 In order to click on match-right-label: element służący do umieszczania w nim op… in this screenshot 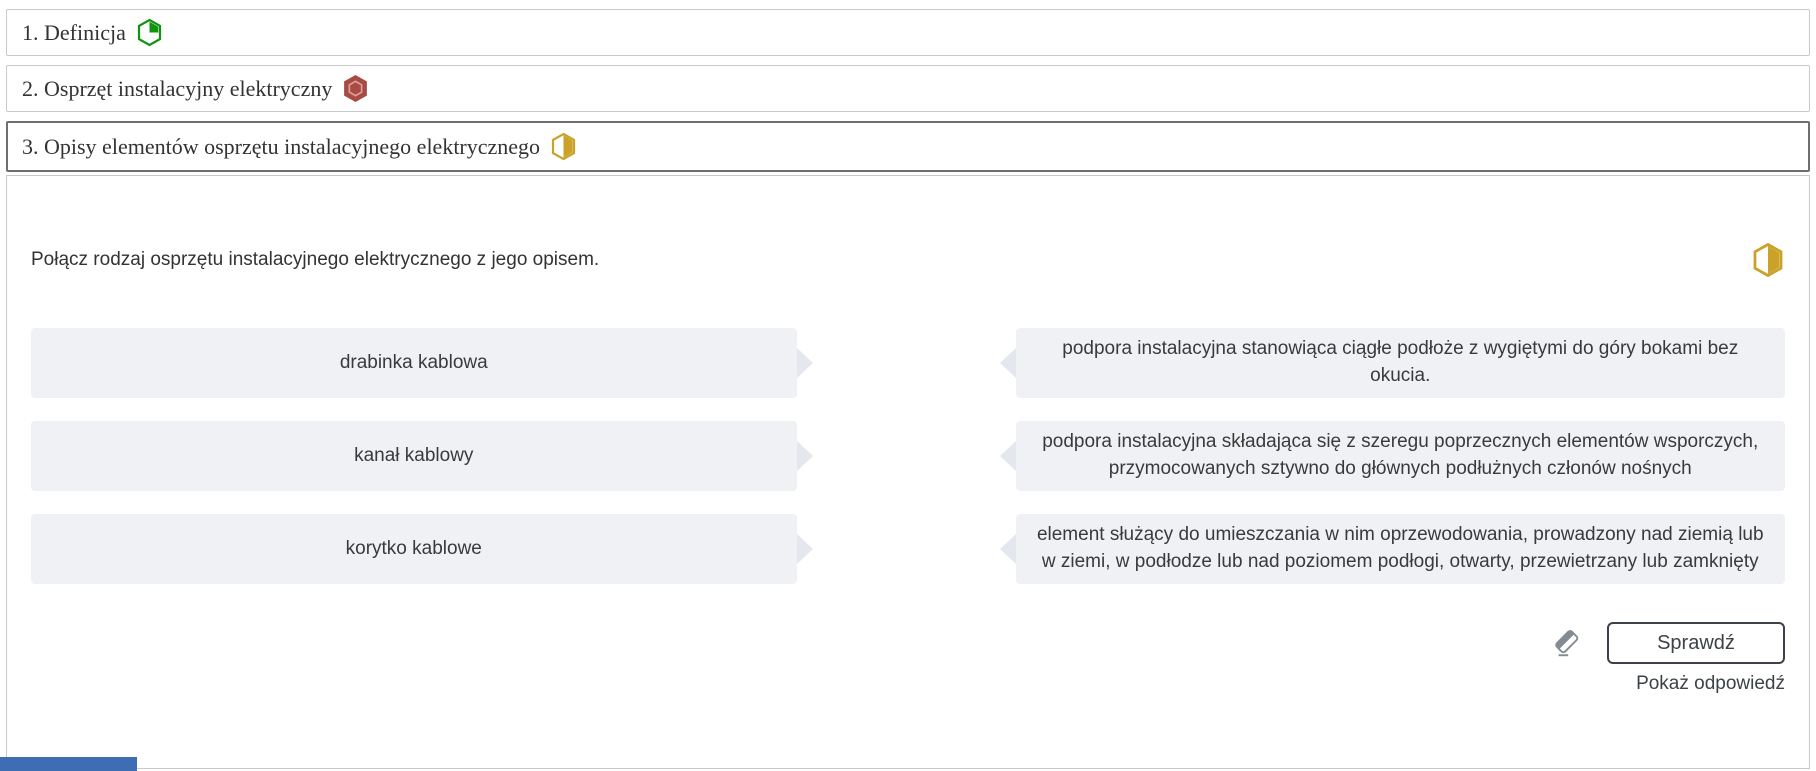, I will do `click(1400, 548)`.